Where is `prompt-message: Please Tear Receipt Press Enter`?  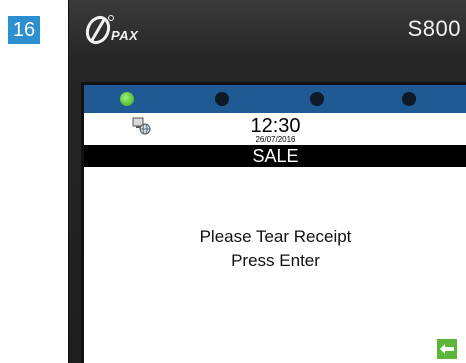 prompt-message: Please Tear Receipt Press Enter is located at coordinates (275, 249).